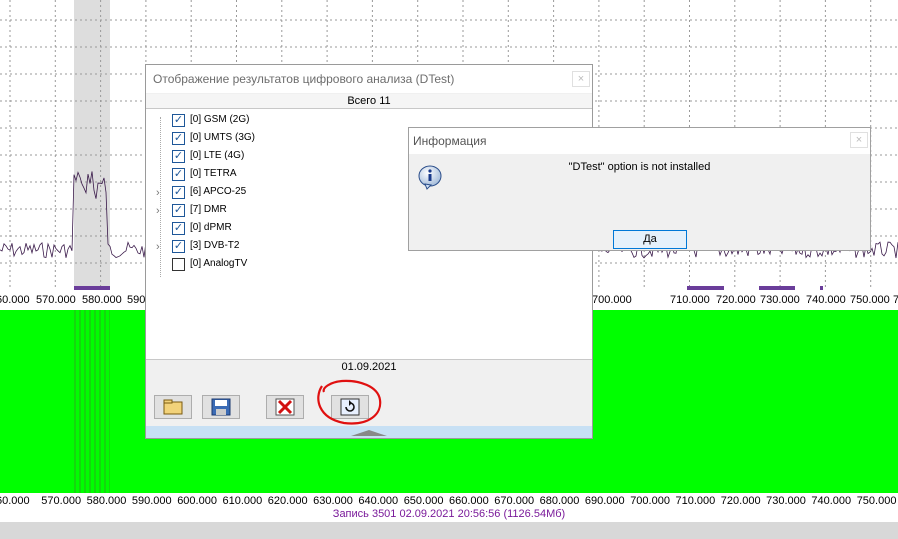 The width and height of the screenshot is (898, 539). Describe the element at coordinates (197, 501) in the screenshot. I see `tick-label: 600.000` at that location.